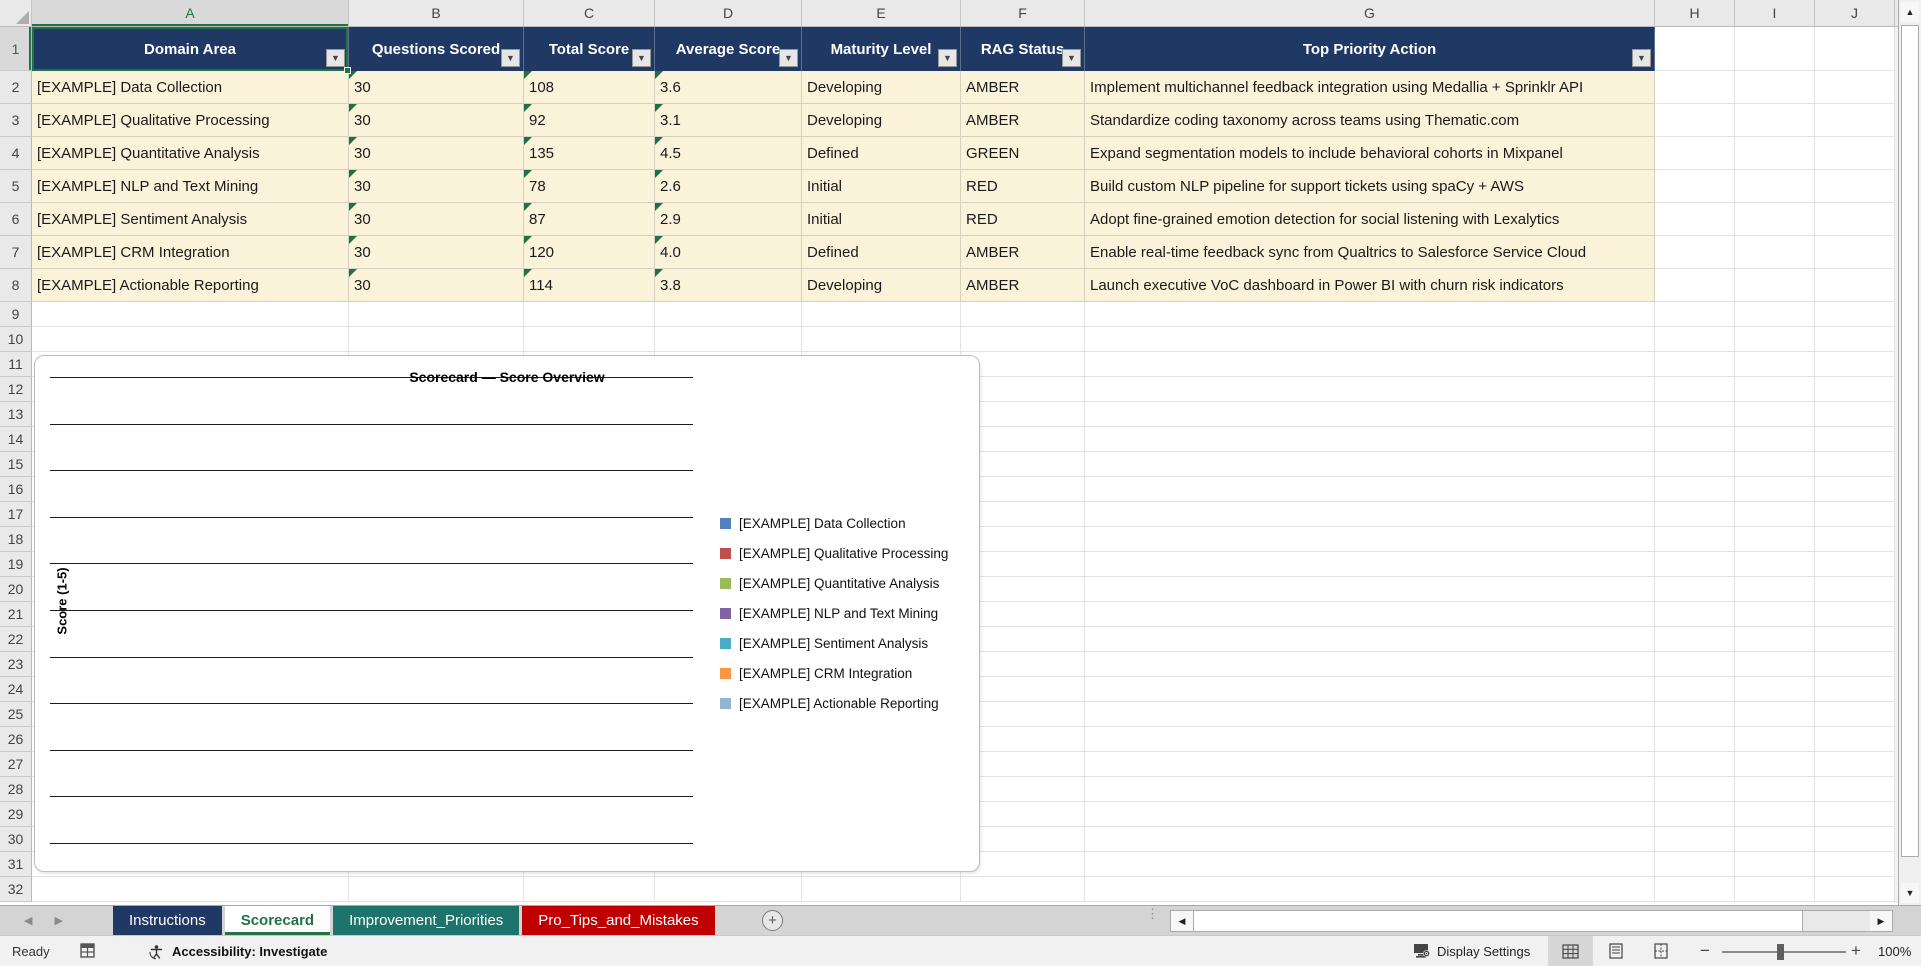  Describe the element at coordinates (16, 464) in the screenshot. I see `row-header-15: 15` at that location.